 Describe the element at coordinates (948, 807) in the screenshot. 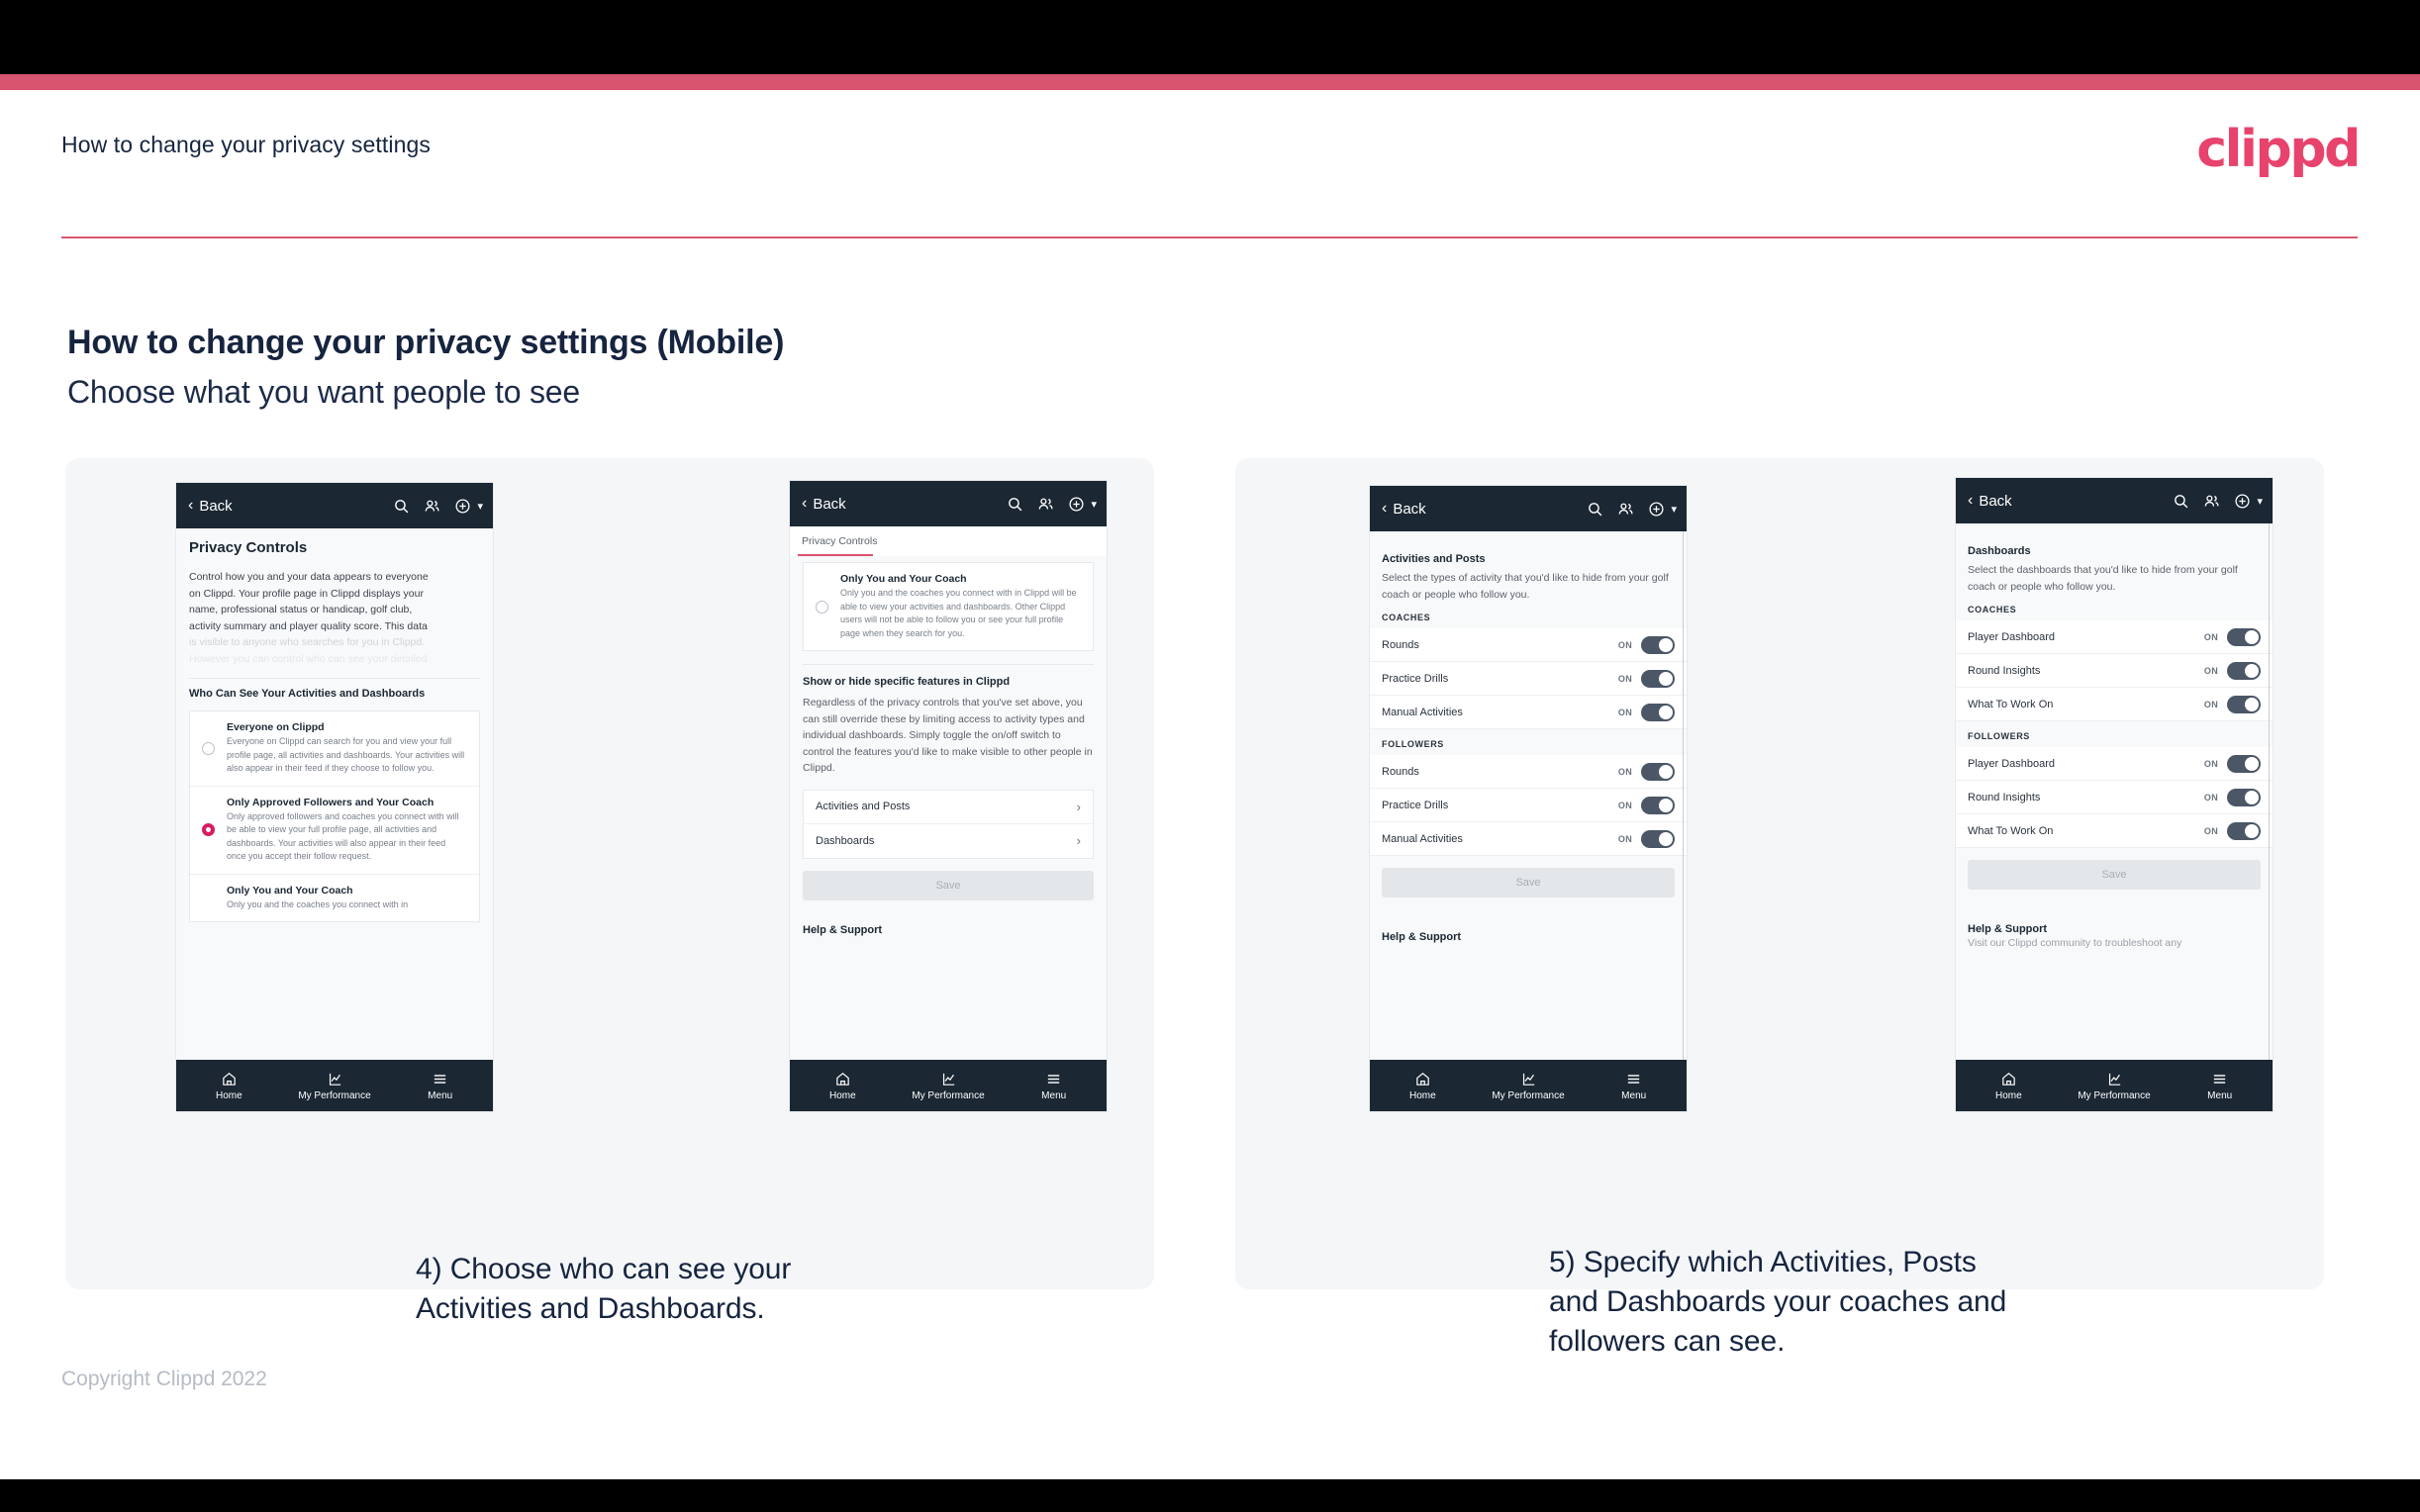

I see `nav-row-activities-and-posts: Activities and Posts ›` at that location.